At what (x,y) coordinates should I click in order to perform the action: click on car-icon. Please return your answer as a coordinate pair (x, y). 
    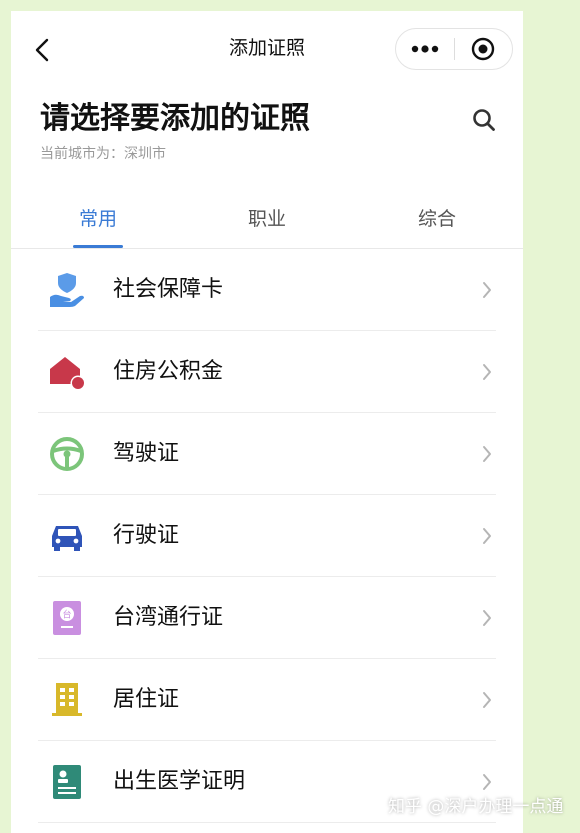
    Looking at the image, I should click on (67, 536).